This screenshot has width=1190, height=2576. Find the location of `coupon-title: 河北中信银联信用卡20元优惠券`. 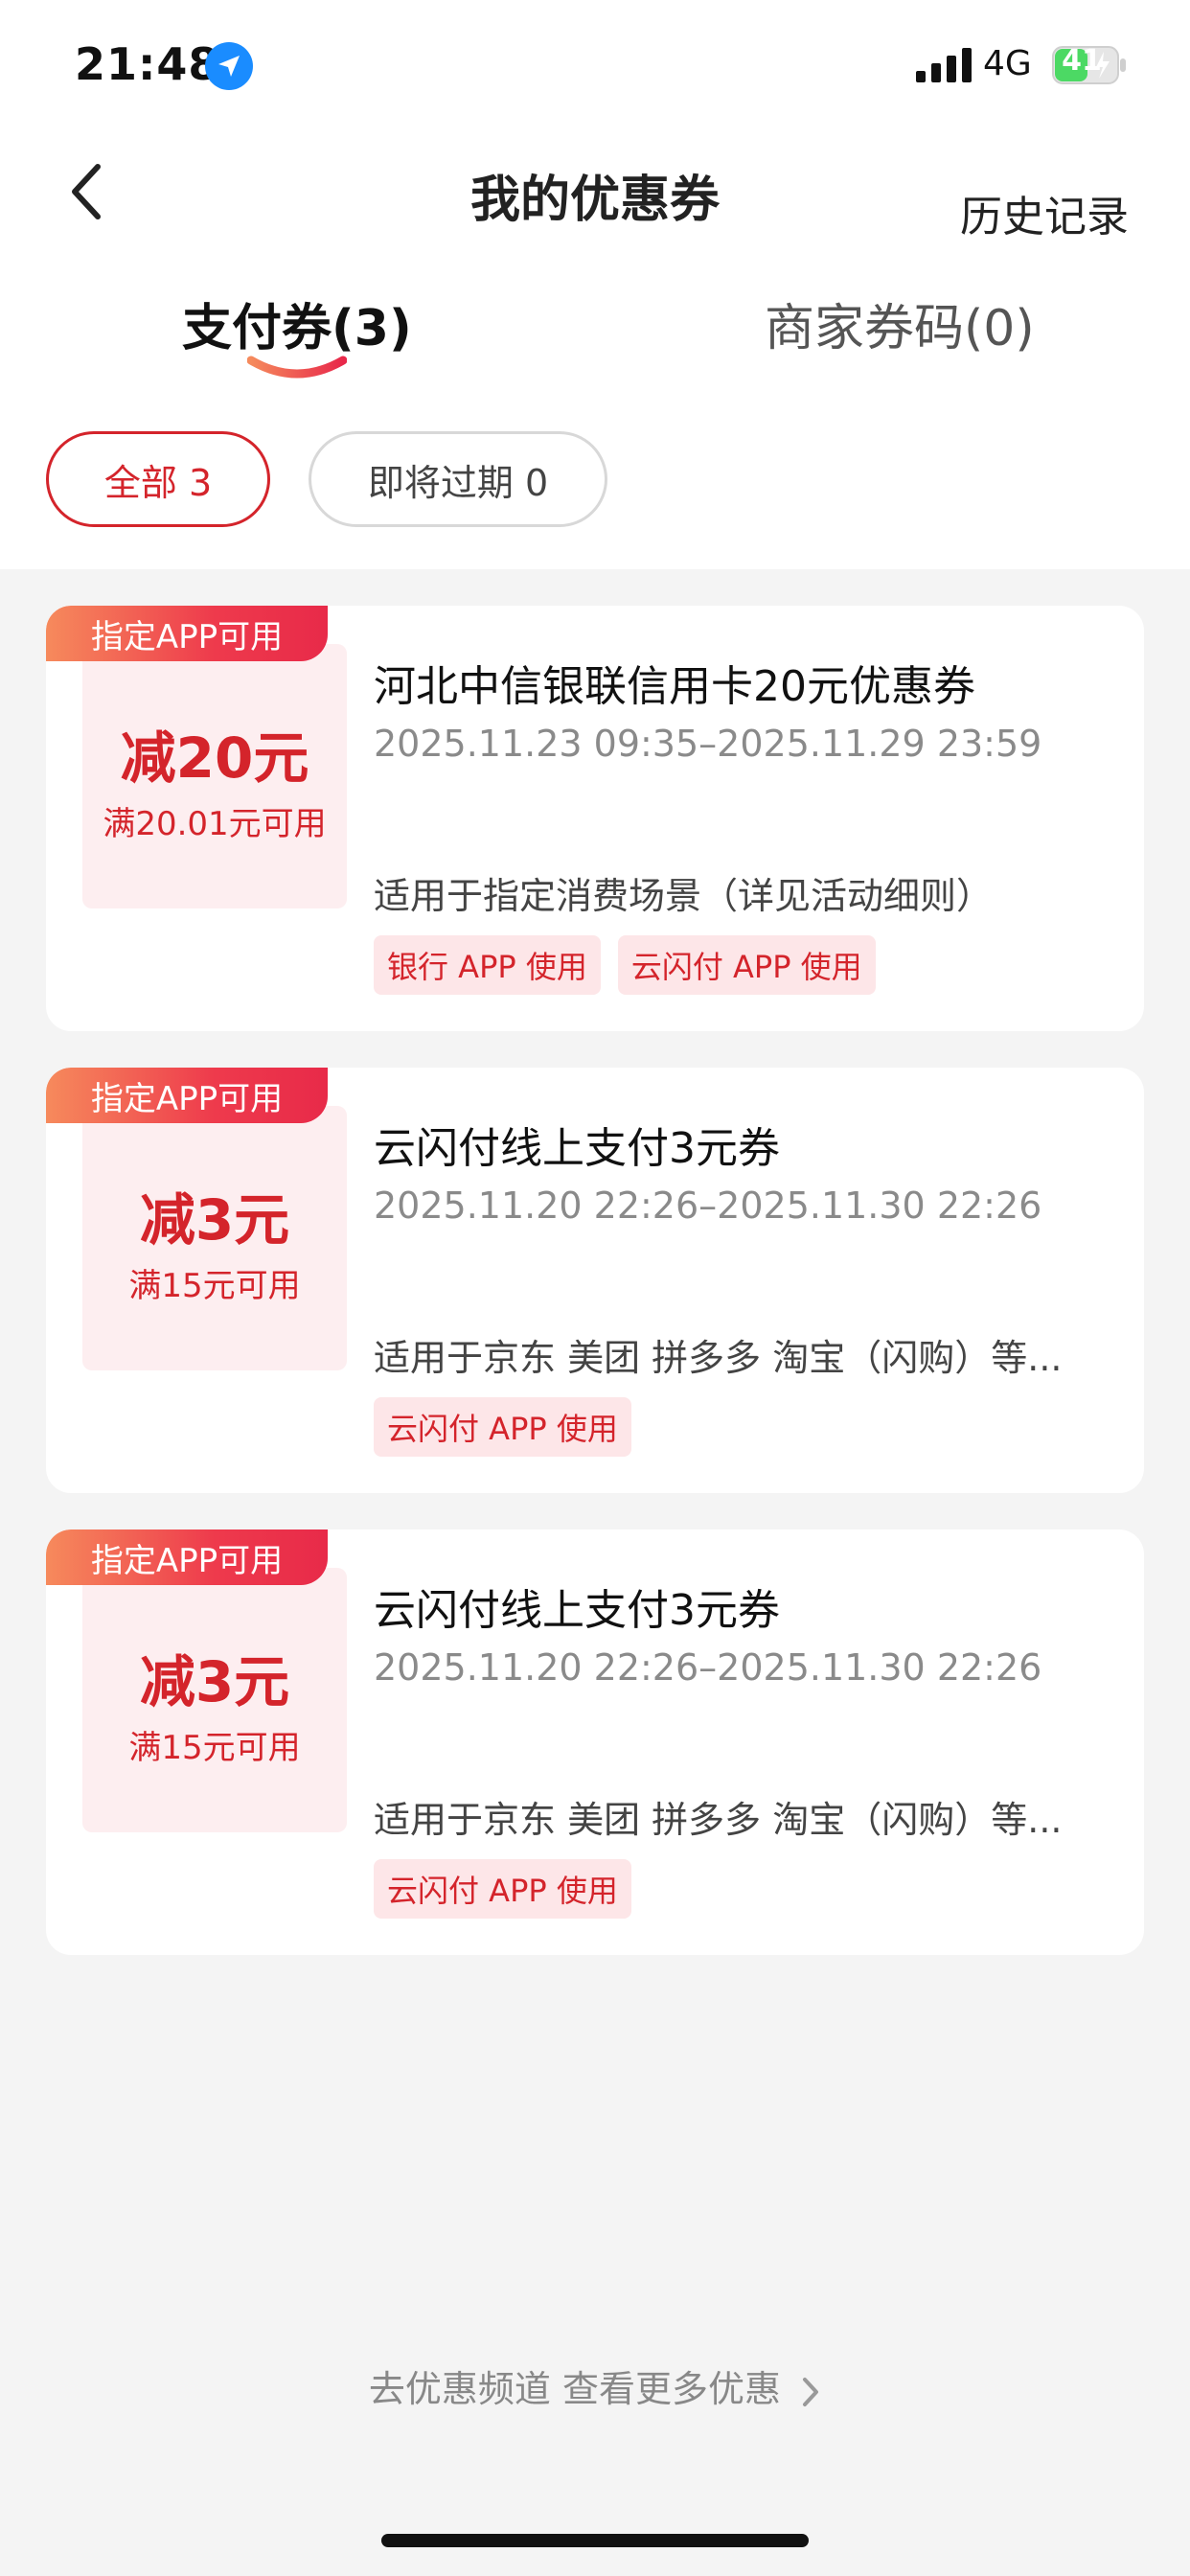

coupon-title: 河北中信银联信用卡20元优惠券 is located at coordinates (674, 686).